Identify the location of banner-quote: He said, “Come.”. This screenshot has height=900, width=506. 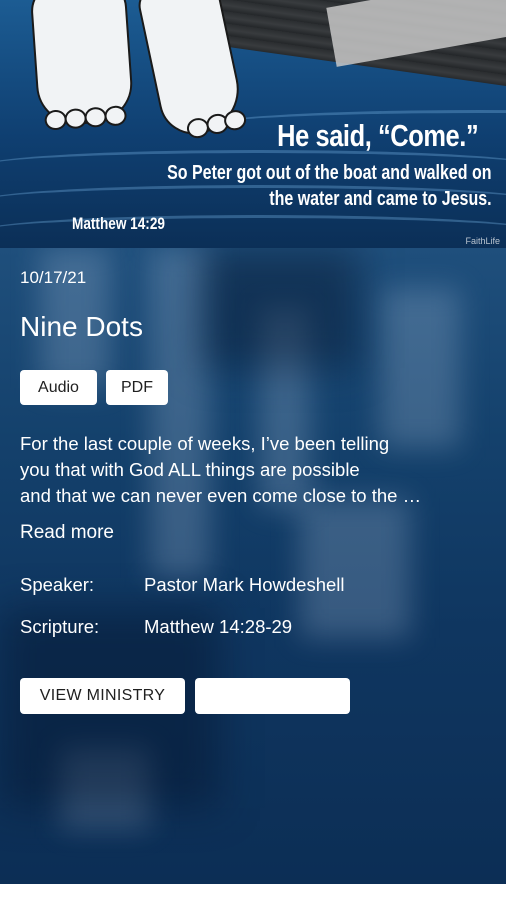
(377, 135).